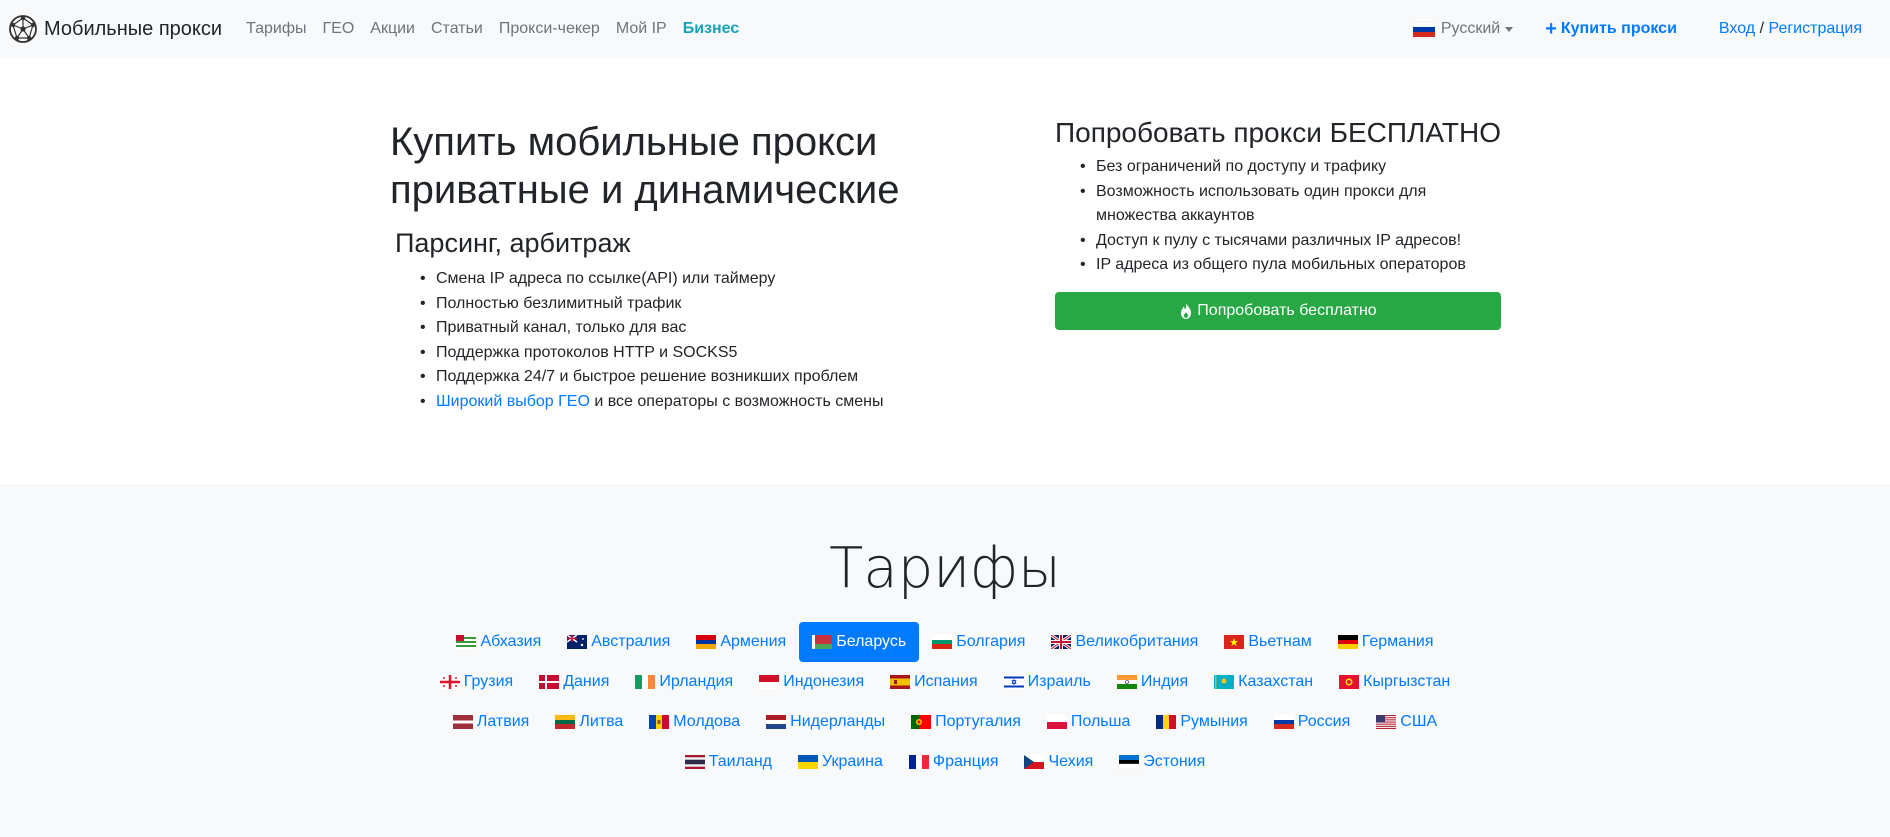 The height and width of the screenshot is (837, 1890). I want to click on country-label: Армения, so click(753, 641).